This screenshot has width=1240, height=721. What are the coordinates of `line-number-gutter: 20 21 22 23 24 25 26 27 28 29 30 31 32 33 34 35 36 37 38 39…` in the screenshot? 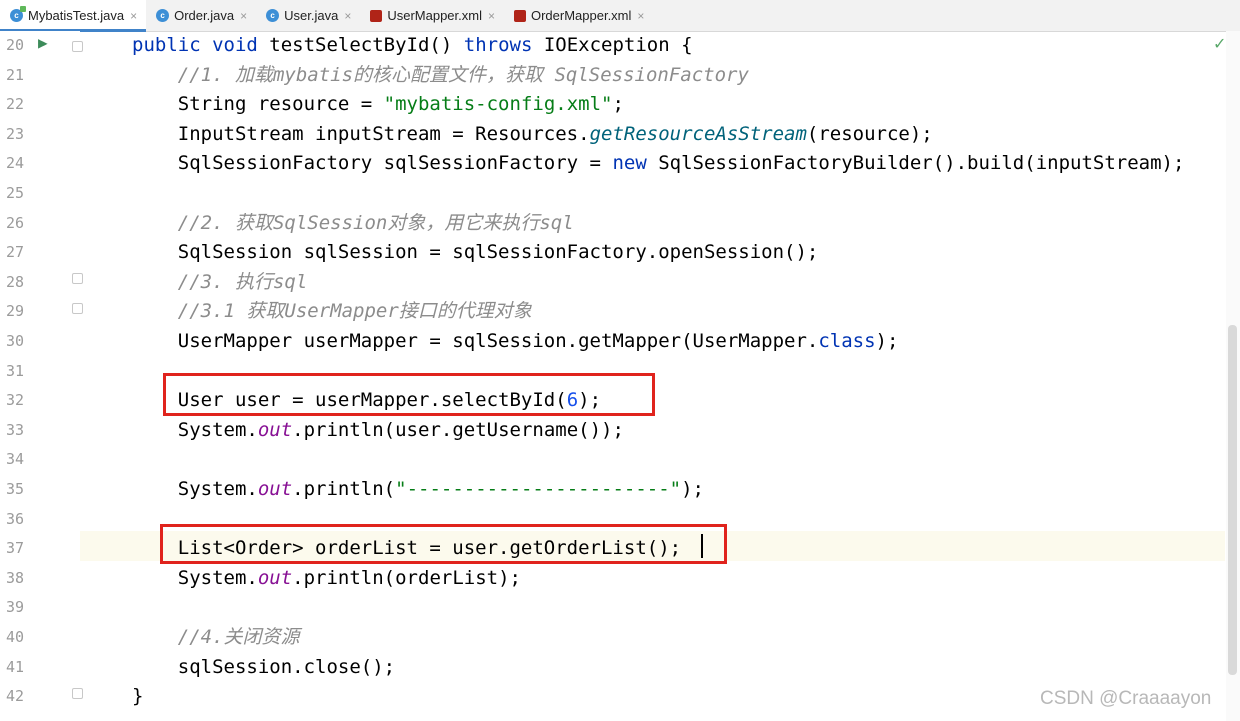 It's located at (40, 376).